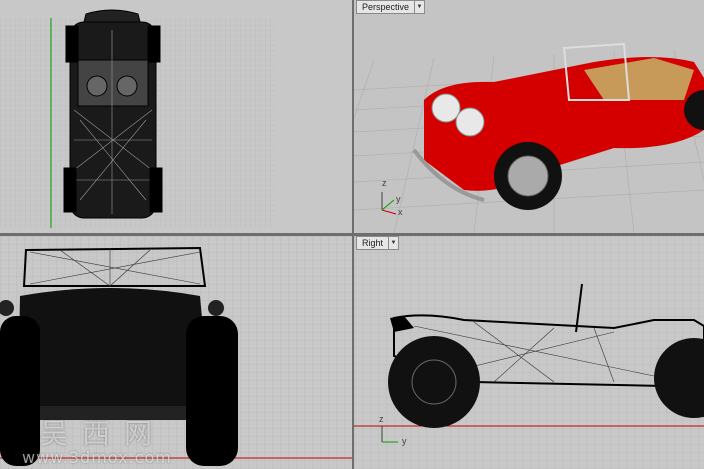  I want to click on perspective-viewport-tab: Perspective ▼, so click(391, 7).